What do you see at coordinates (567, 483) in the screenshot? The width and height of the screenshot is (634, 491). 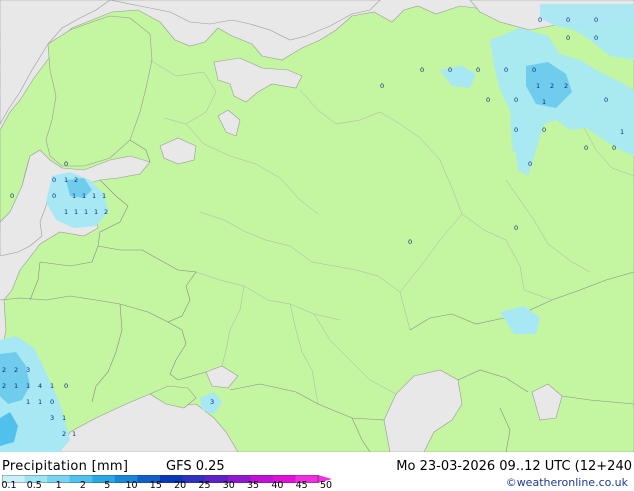 I see `credit-link: ©weatheronline.co.uk` at bounding box center [567, 483].